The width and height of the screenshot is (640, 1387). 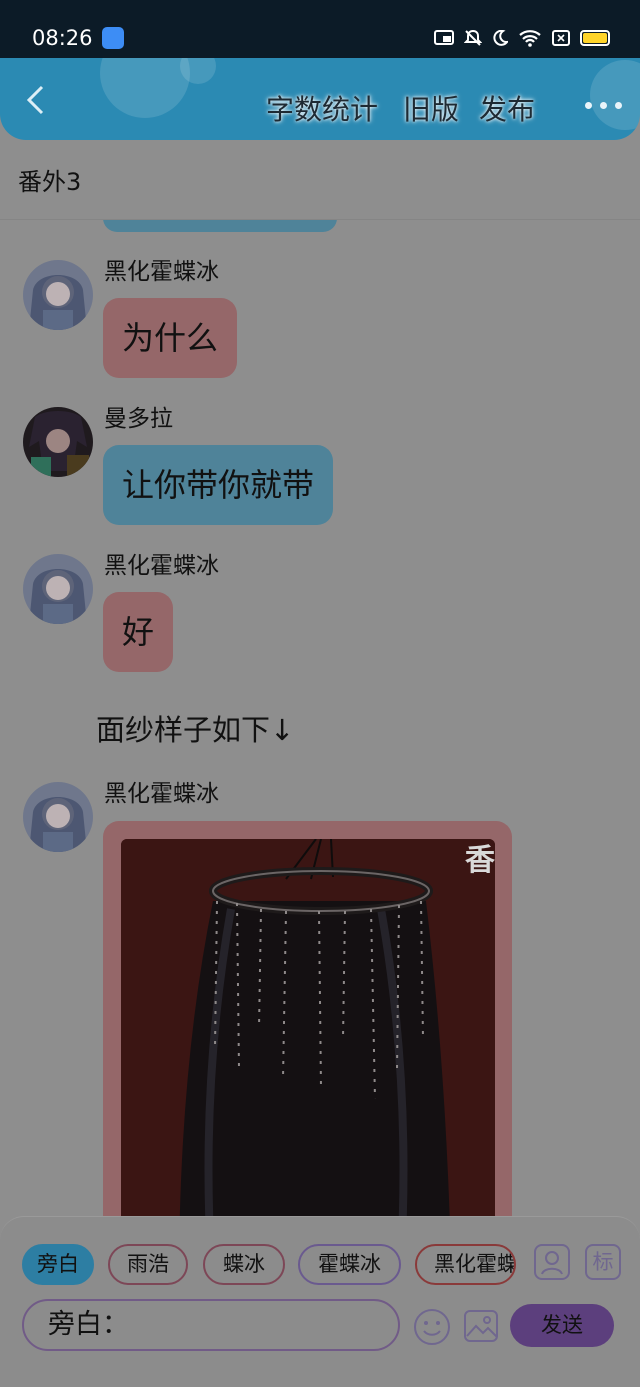 I want to click on status-bar: 08:26, so click(x=320, y=29).